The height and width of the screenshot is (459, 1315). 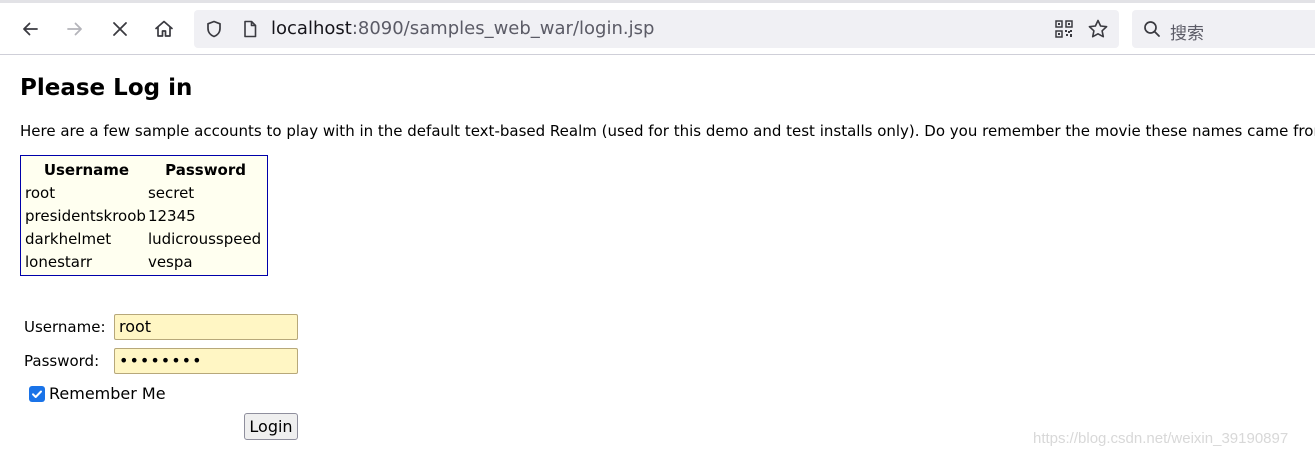 What do you see at coordinates (1064, 31) in the screenshot?
I see `qr-code-icon` at bounding box center [1064, 31].